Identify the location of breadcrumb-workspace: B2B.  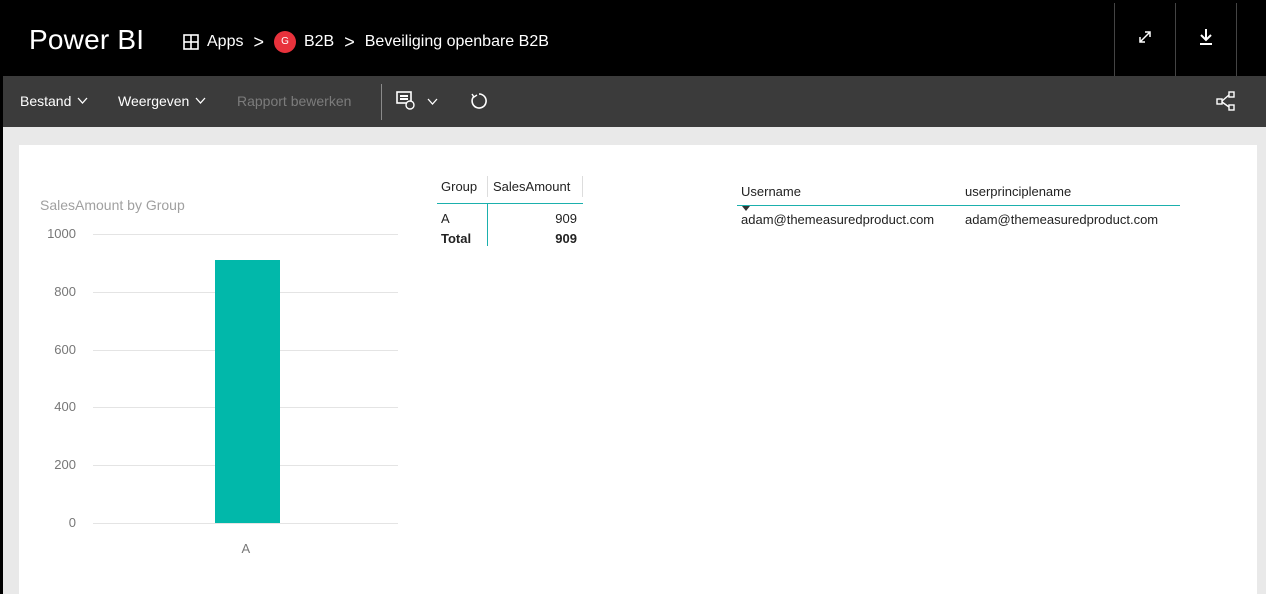
(319, 42).